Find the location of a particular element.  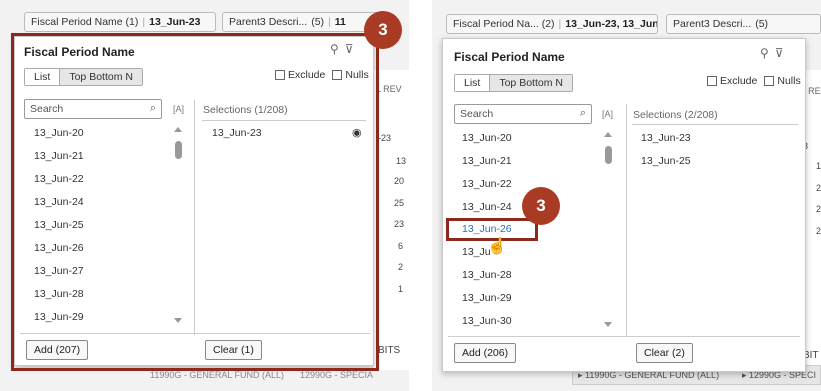

selections-title: Selections (1/208) is located at coordinates (245, 110).